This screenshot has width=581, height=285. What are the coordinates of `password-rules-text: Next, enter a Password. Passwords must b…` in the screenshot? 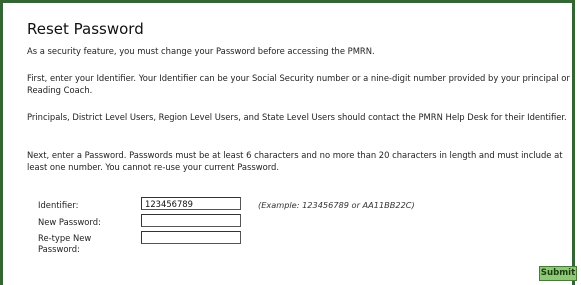 It's located at (295, 161).